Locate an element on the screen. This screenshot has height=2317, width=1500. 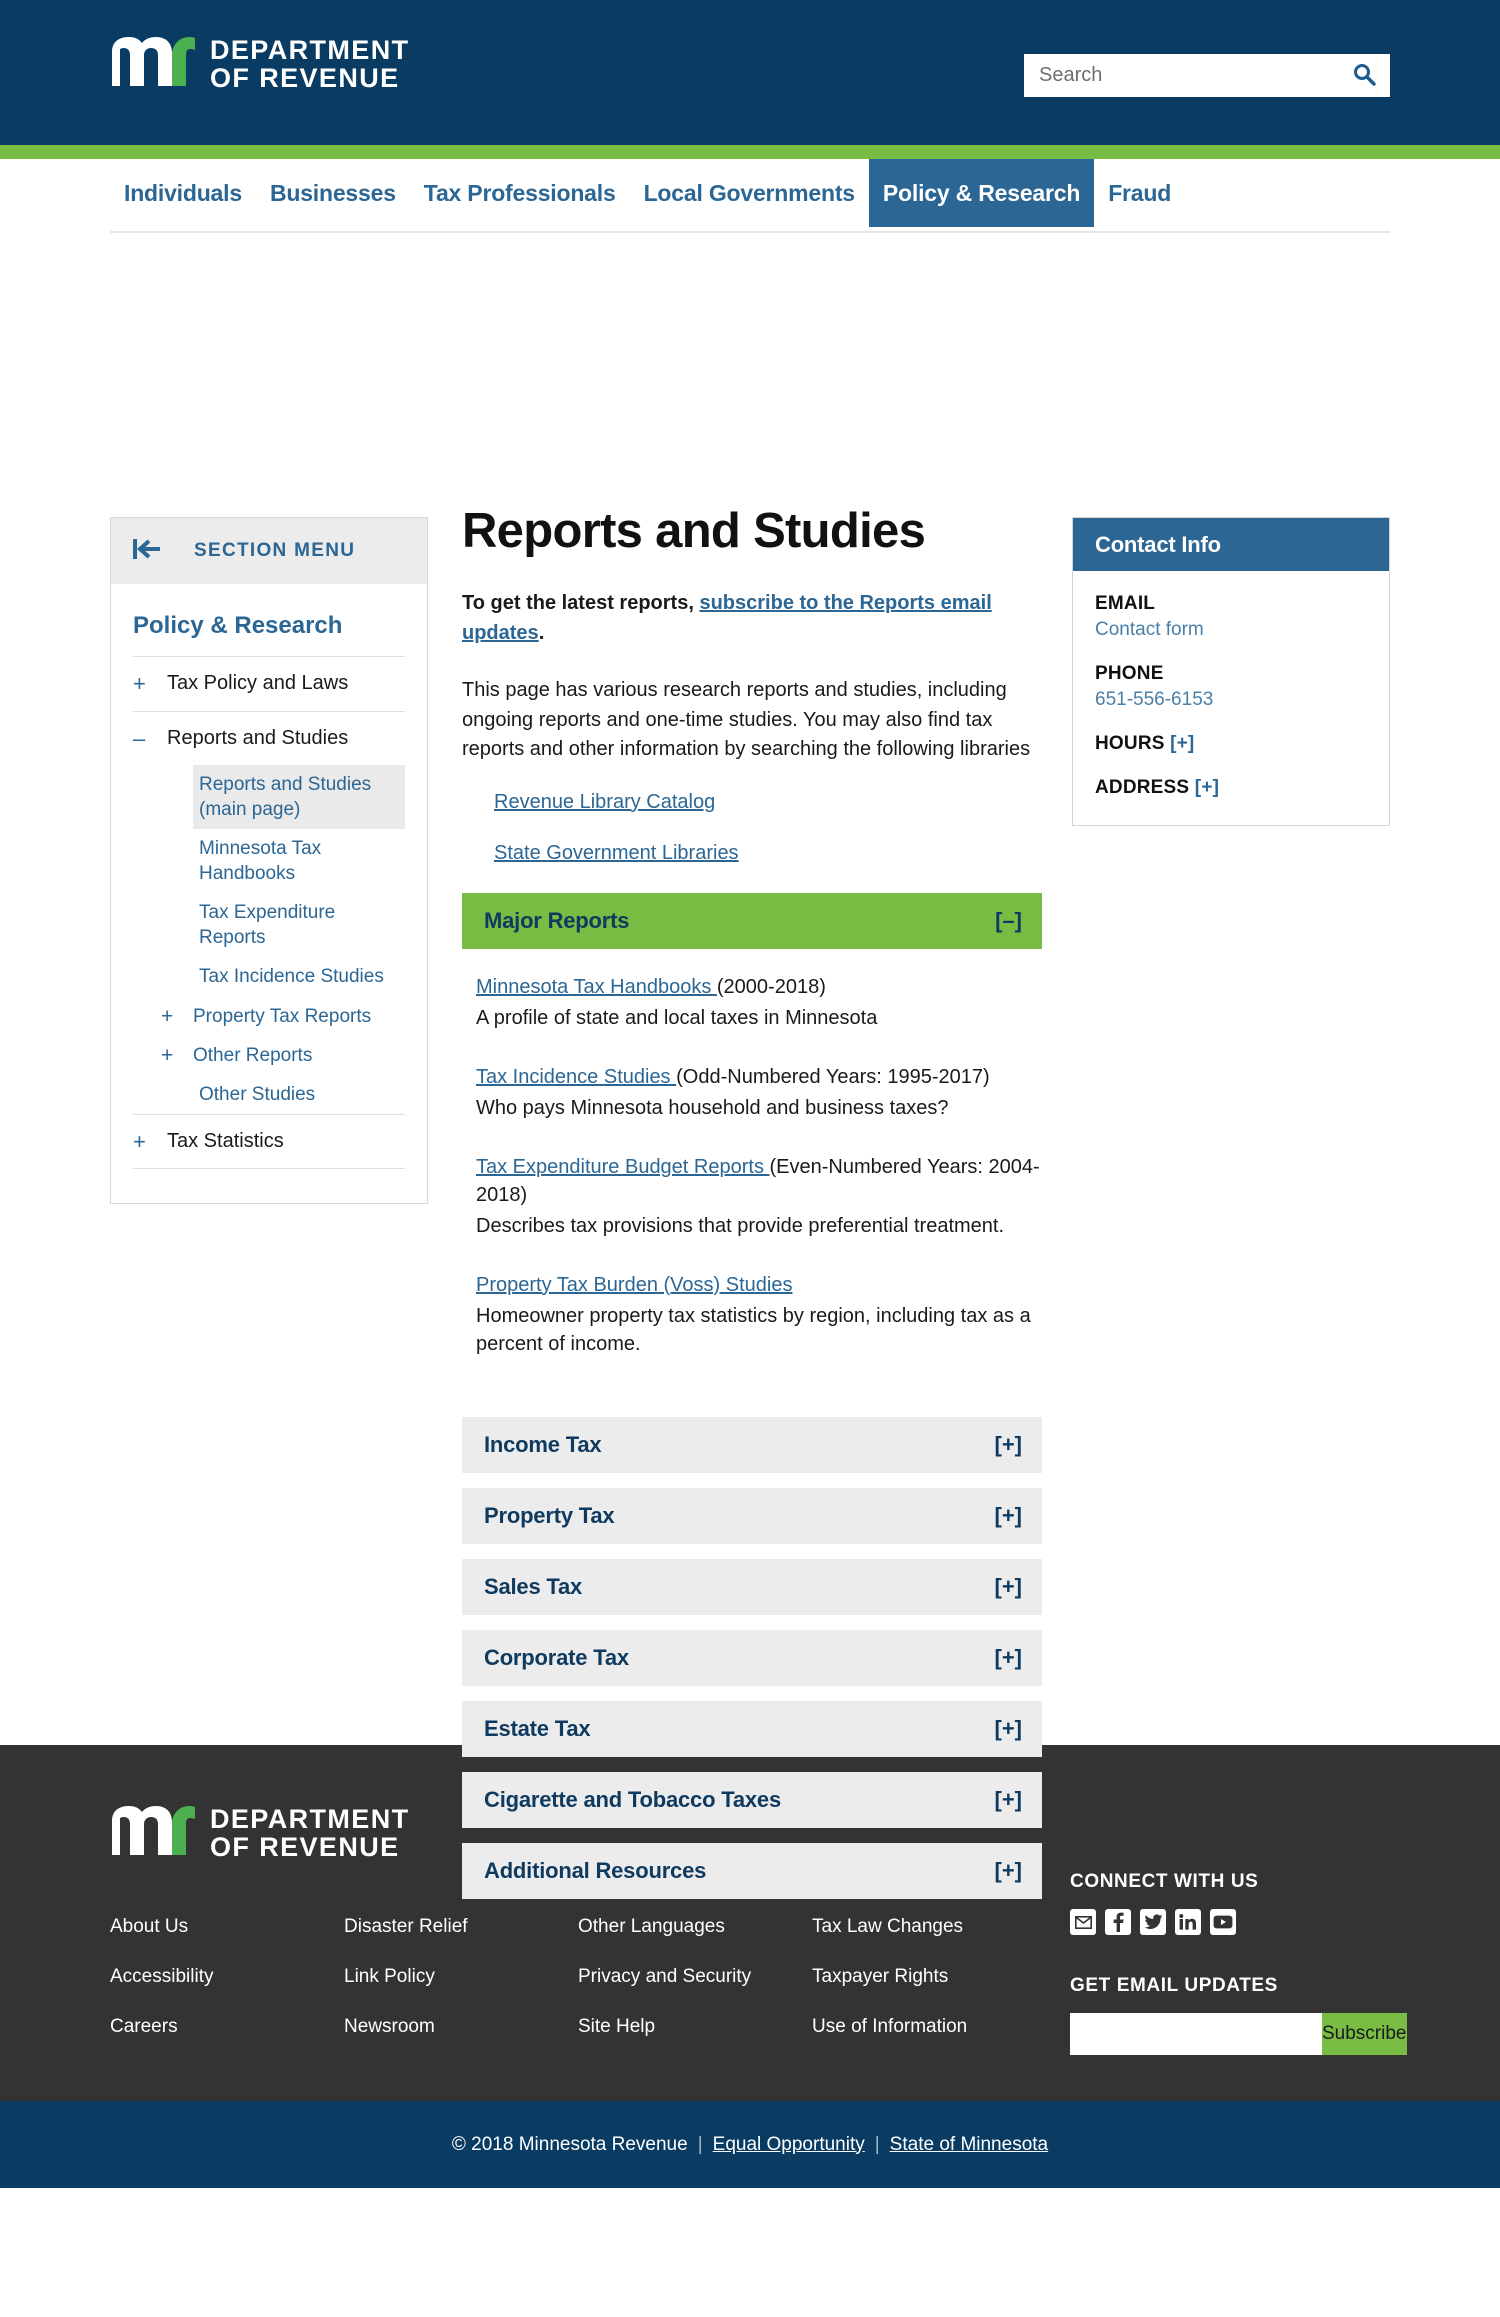
minnesota-tax-handbooks-link: Minnesota Tax Handbooks is located at coordinates (596, 987).